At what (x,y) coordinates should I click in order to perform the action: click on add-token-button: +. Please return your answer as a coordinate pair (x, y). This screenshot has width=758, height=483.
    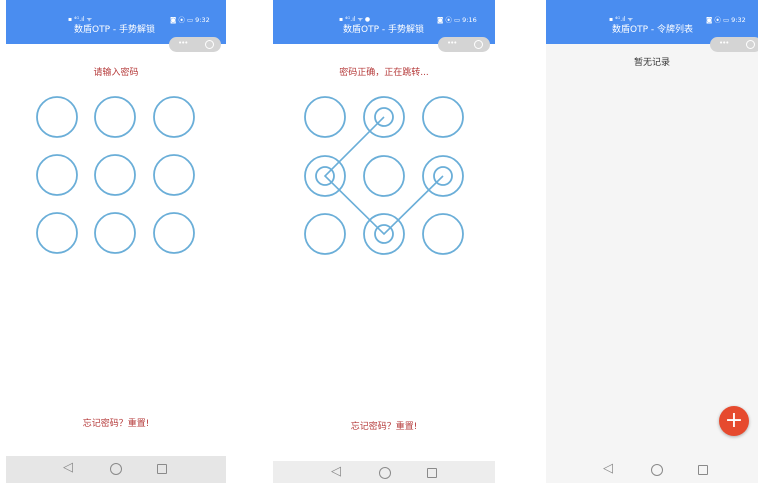
    Looking at the image, I should click on (734, 421).